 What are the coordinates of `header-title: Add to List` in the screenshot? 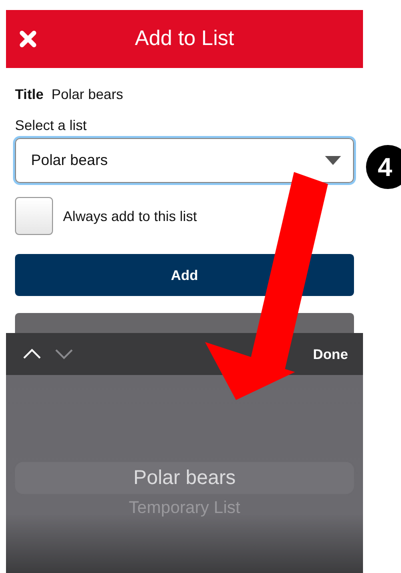 It's located at (184, 39).